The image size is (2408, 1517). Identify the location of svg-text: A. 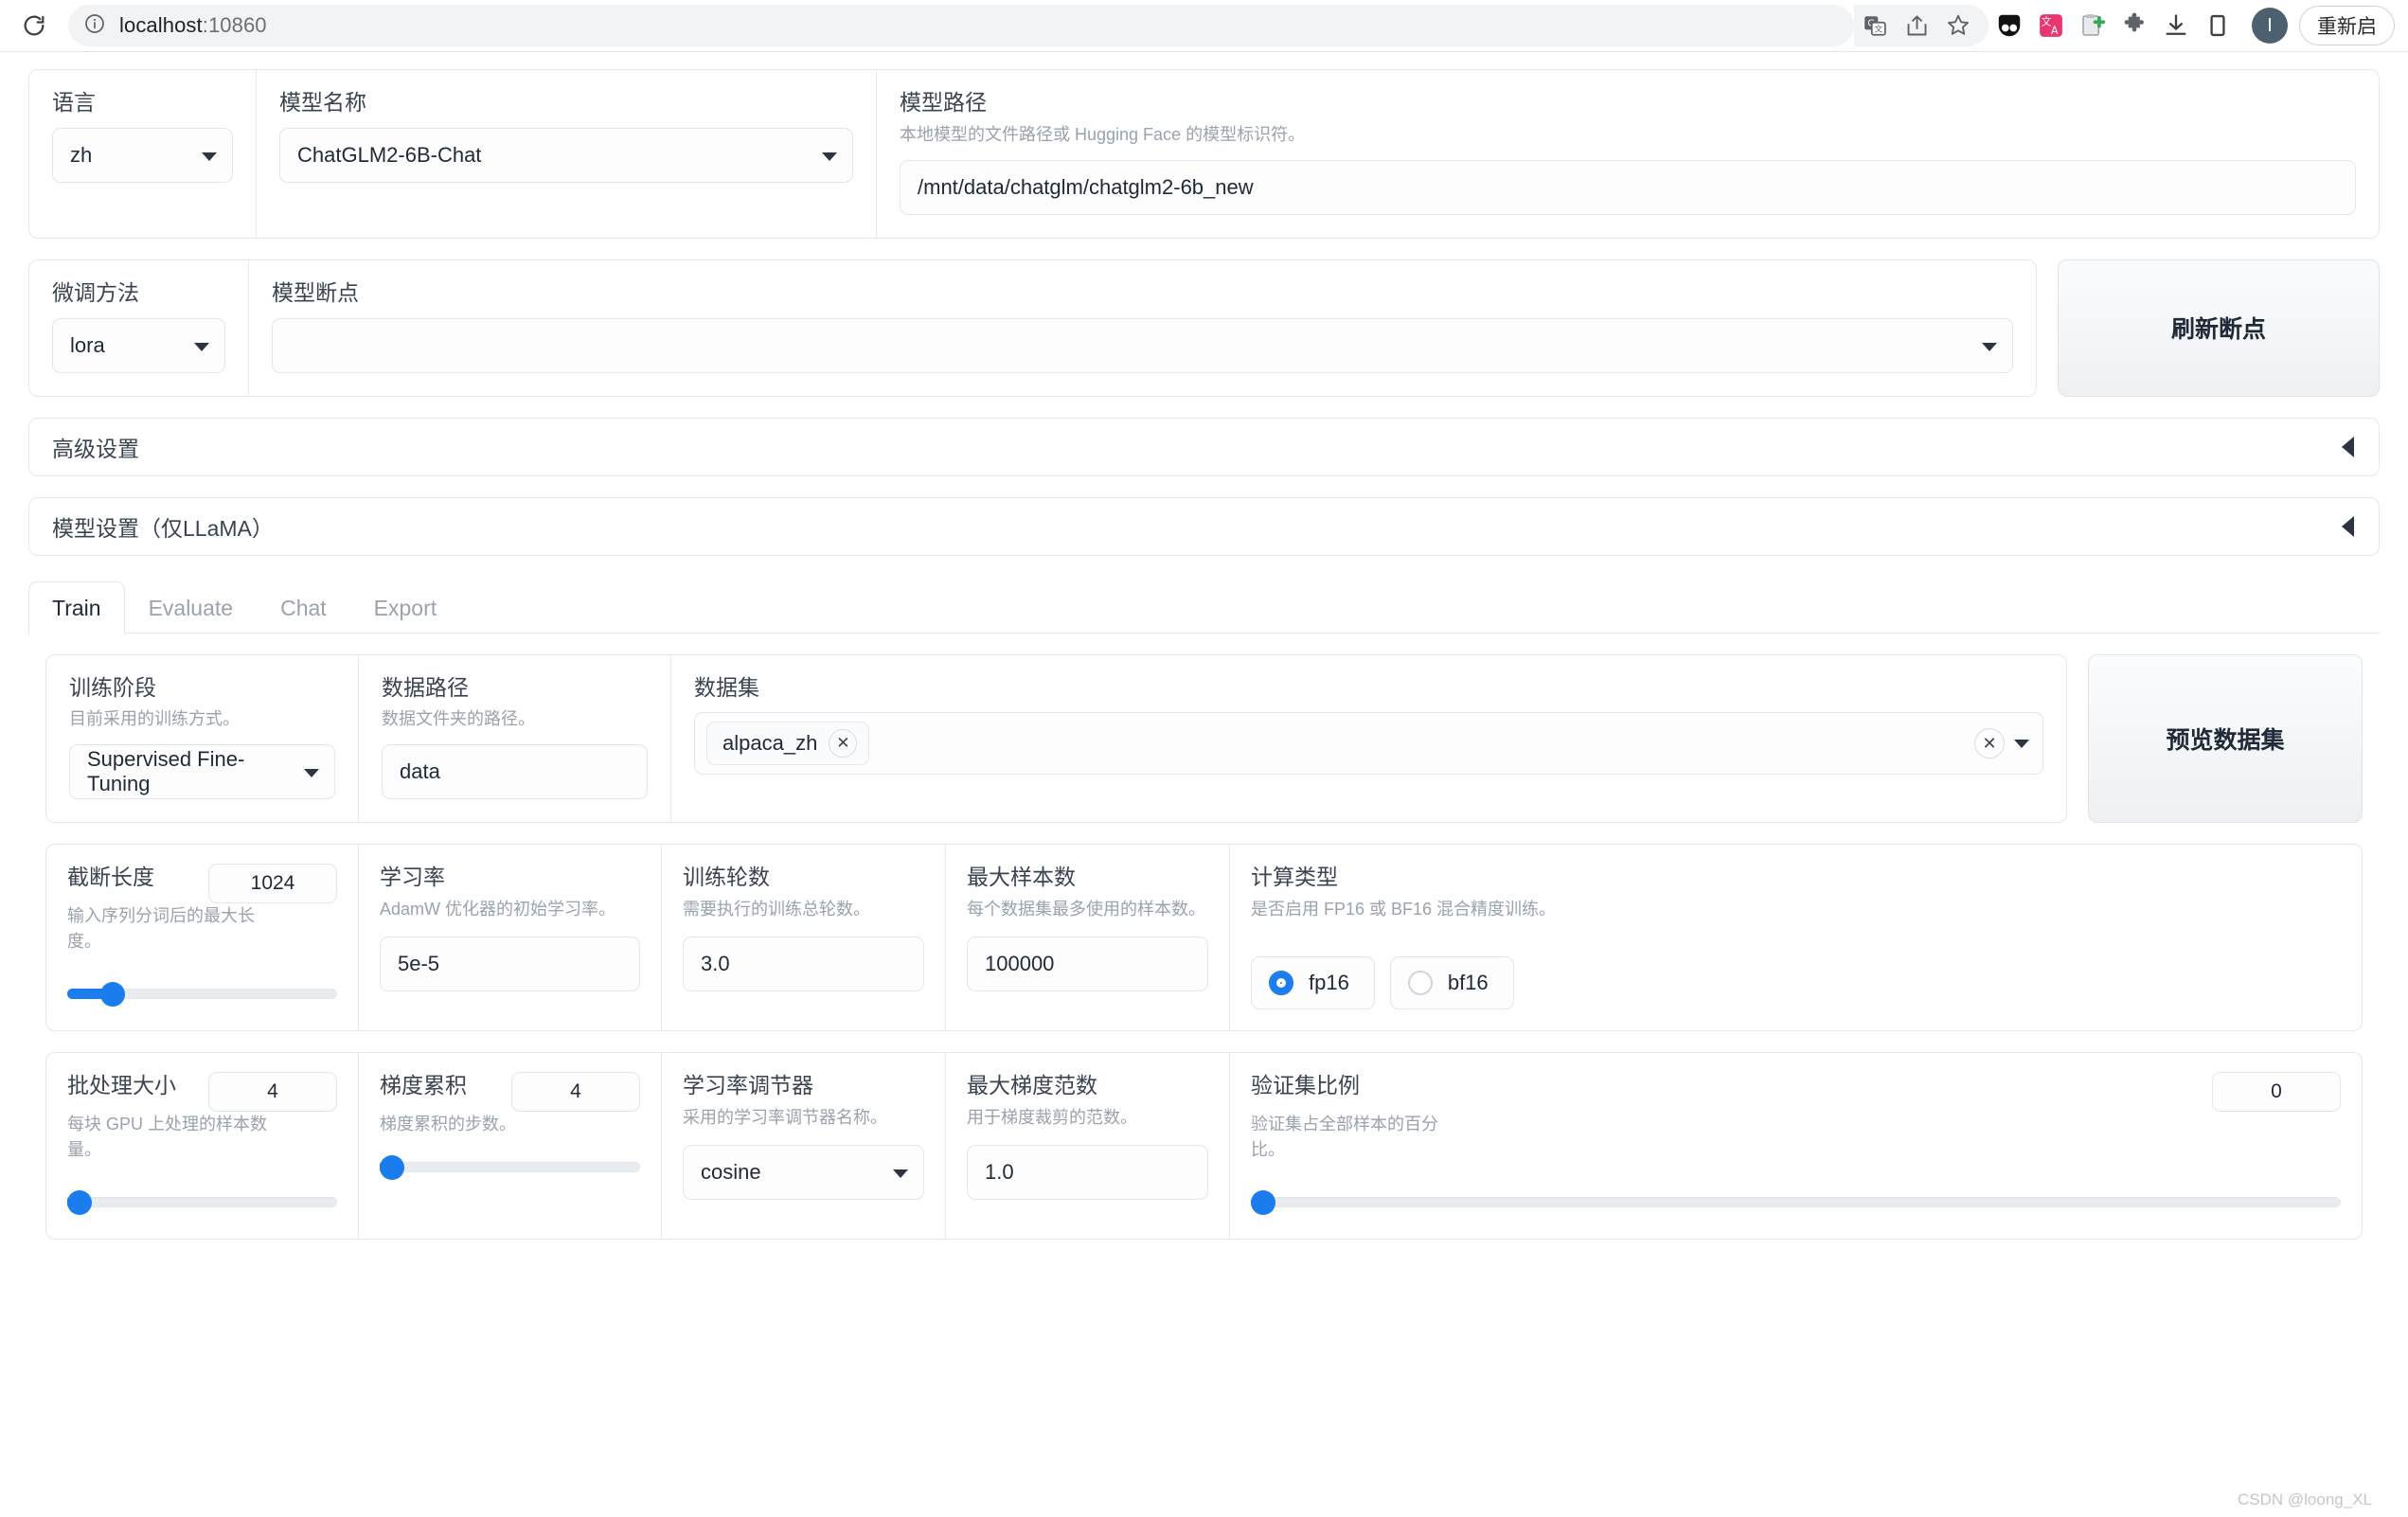
(2055, 31).